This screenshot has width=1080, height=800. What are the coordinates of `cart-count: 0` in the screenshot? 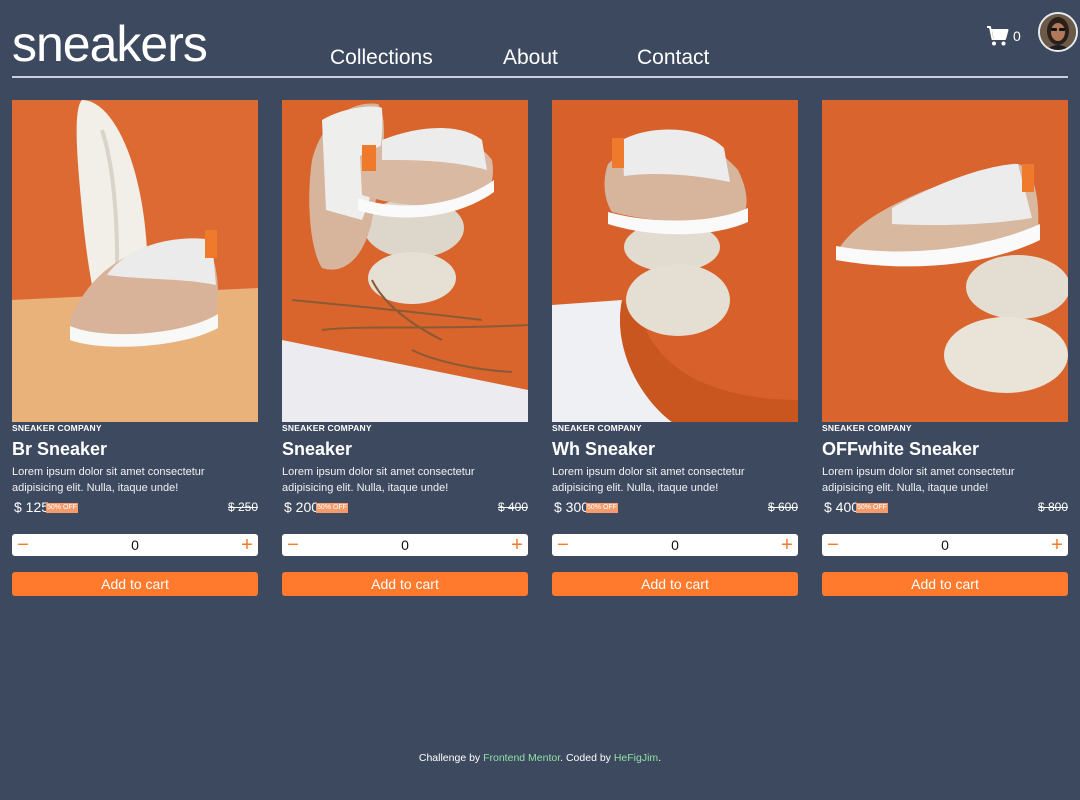 It's located at (1017, 36).